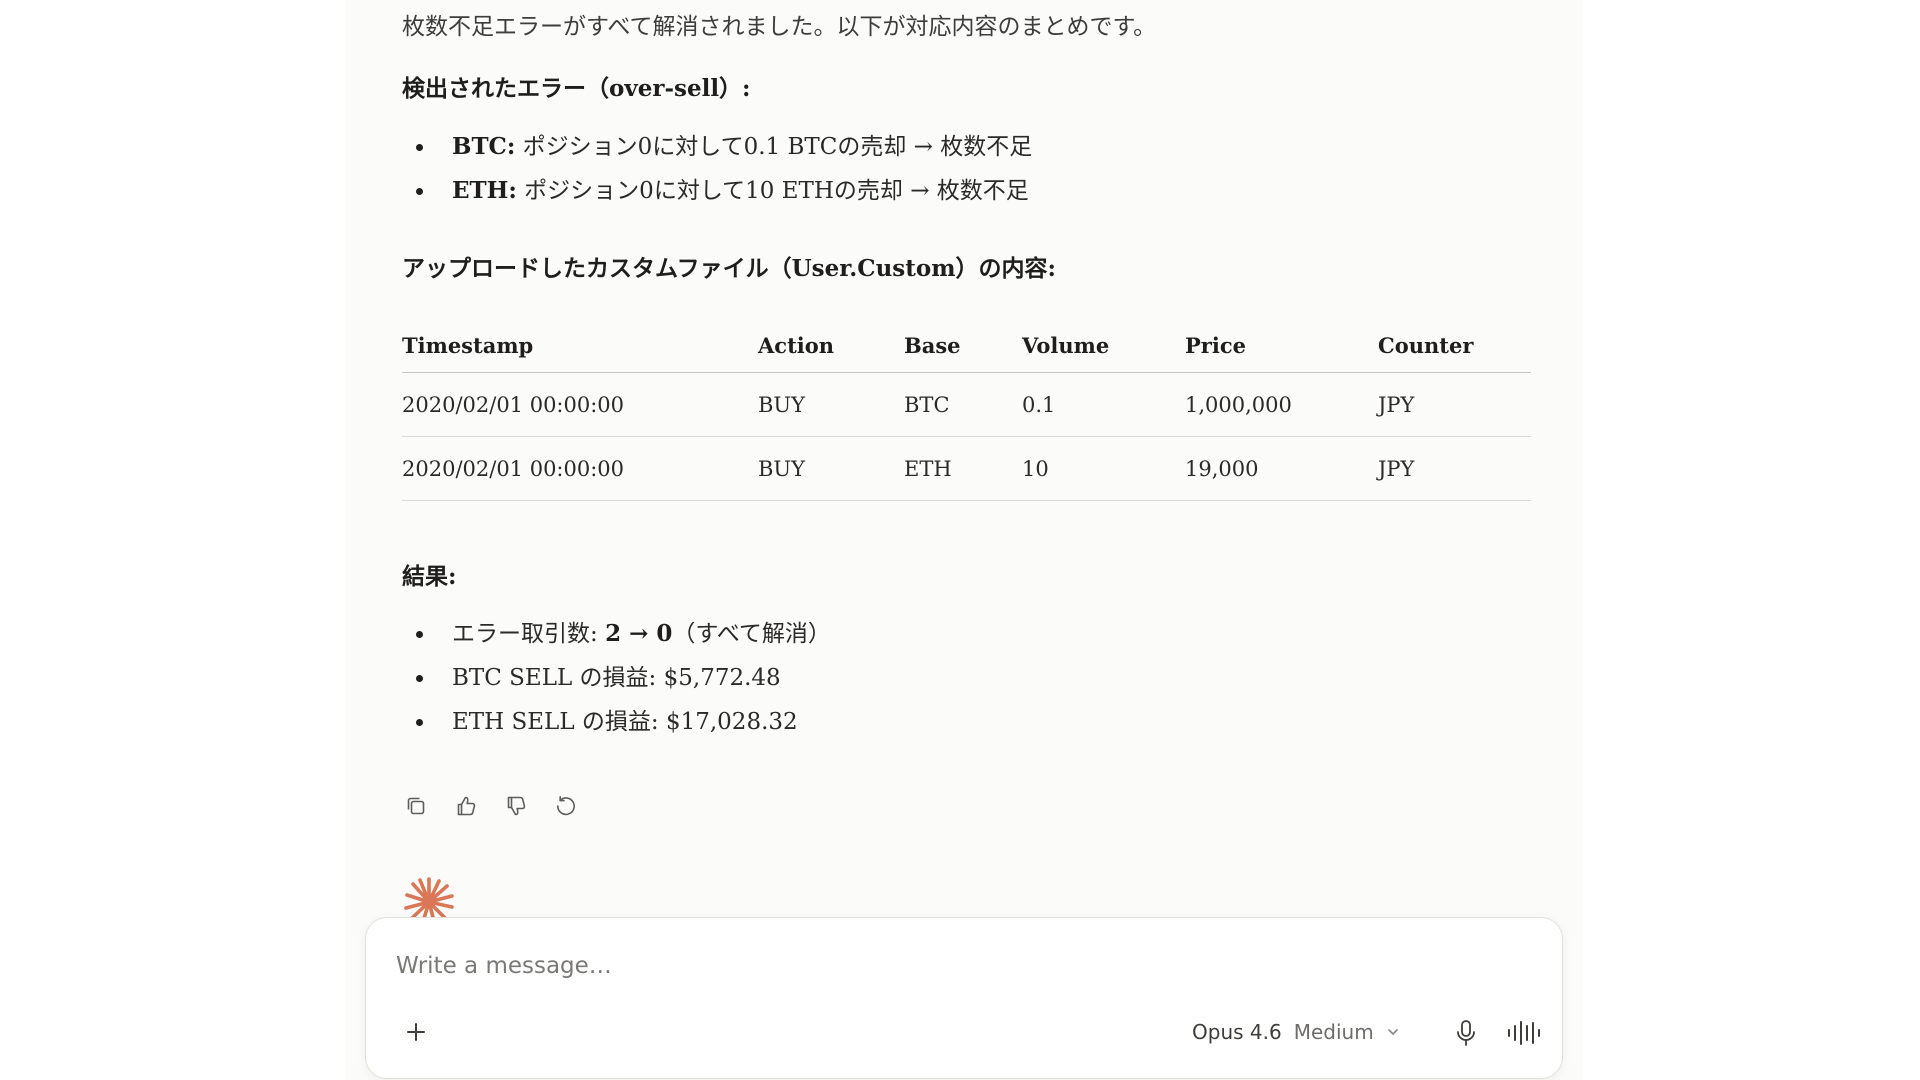 This screenshot has width=1920, height=1080. I want to click on thumbs-up-button, so click(466, 806).